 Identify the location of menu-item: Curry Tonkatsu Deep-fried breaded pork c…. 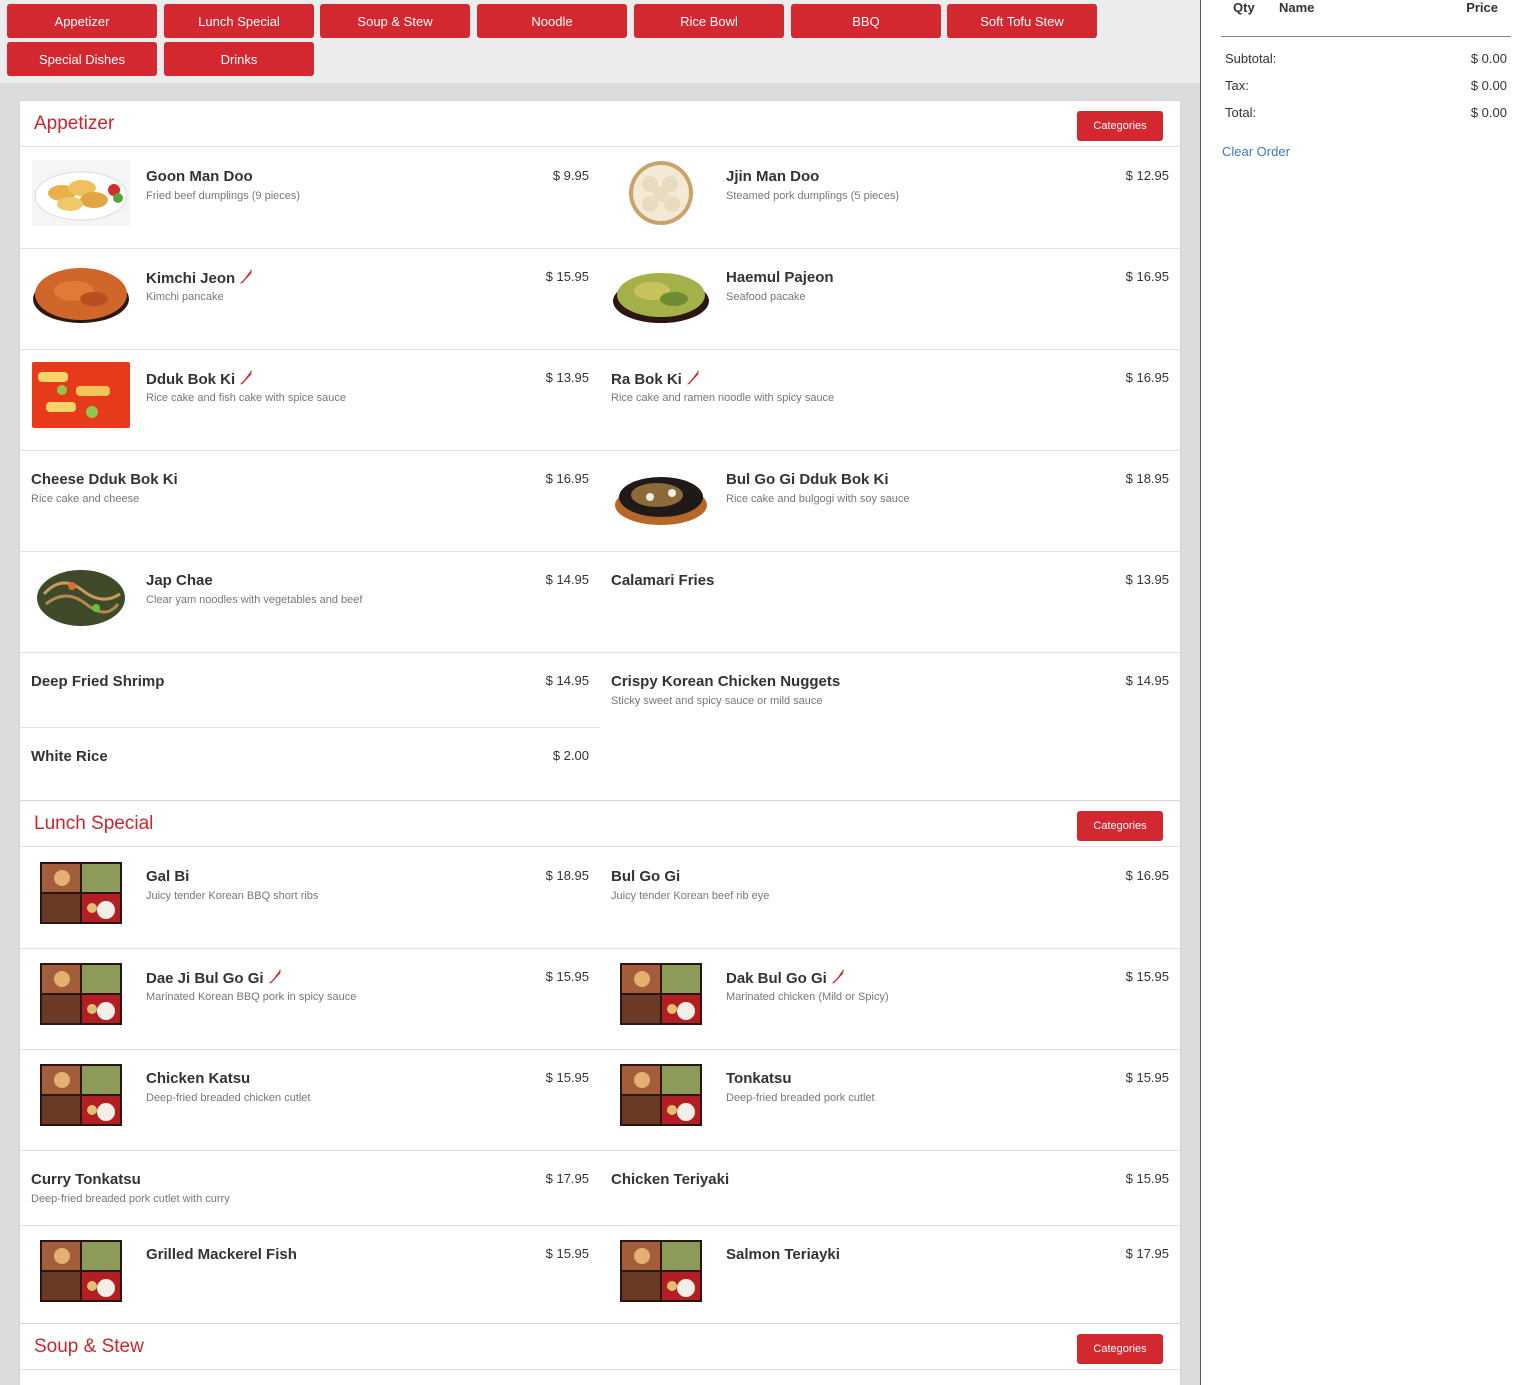
(310, 1188).